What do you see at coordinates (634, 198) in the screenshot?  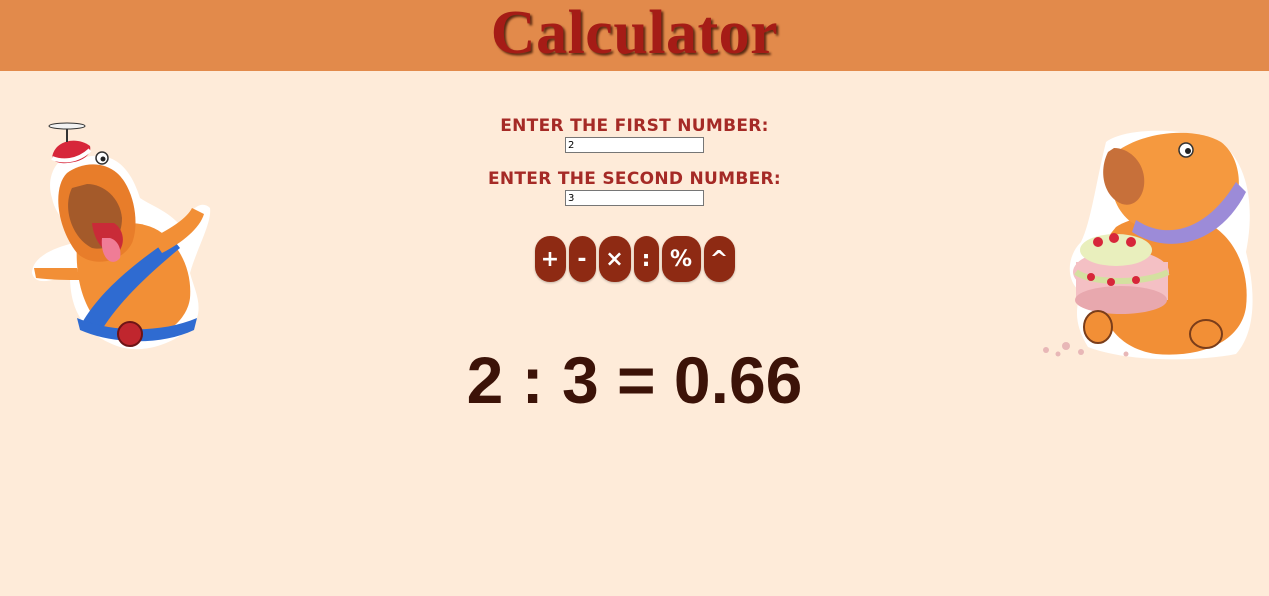 I see `second-number-input` at bounding box center [634, 198].